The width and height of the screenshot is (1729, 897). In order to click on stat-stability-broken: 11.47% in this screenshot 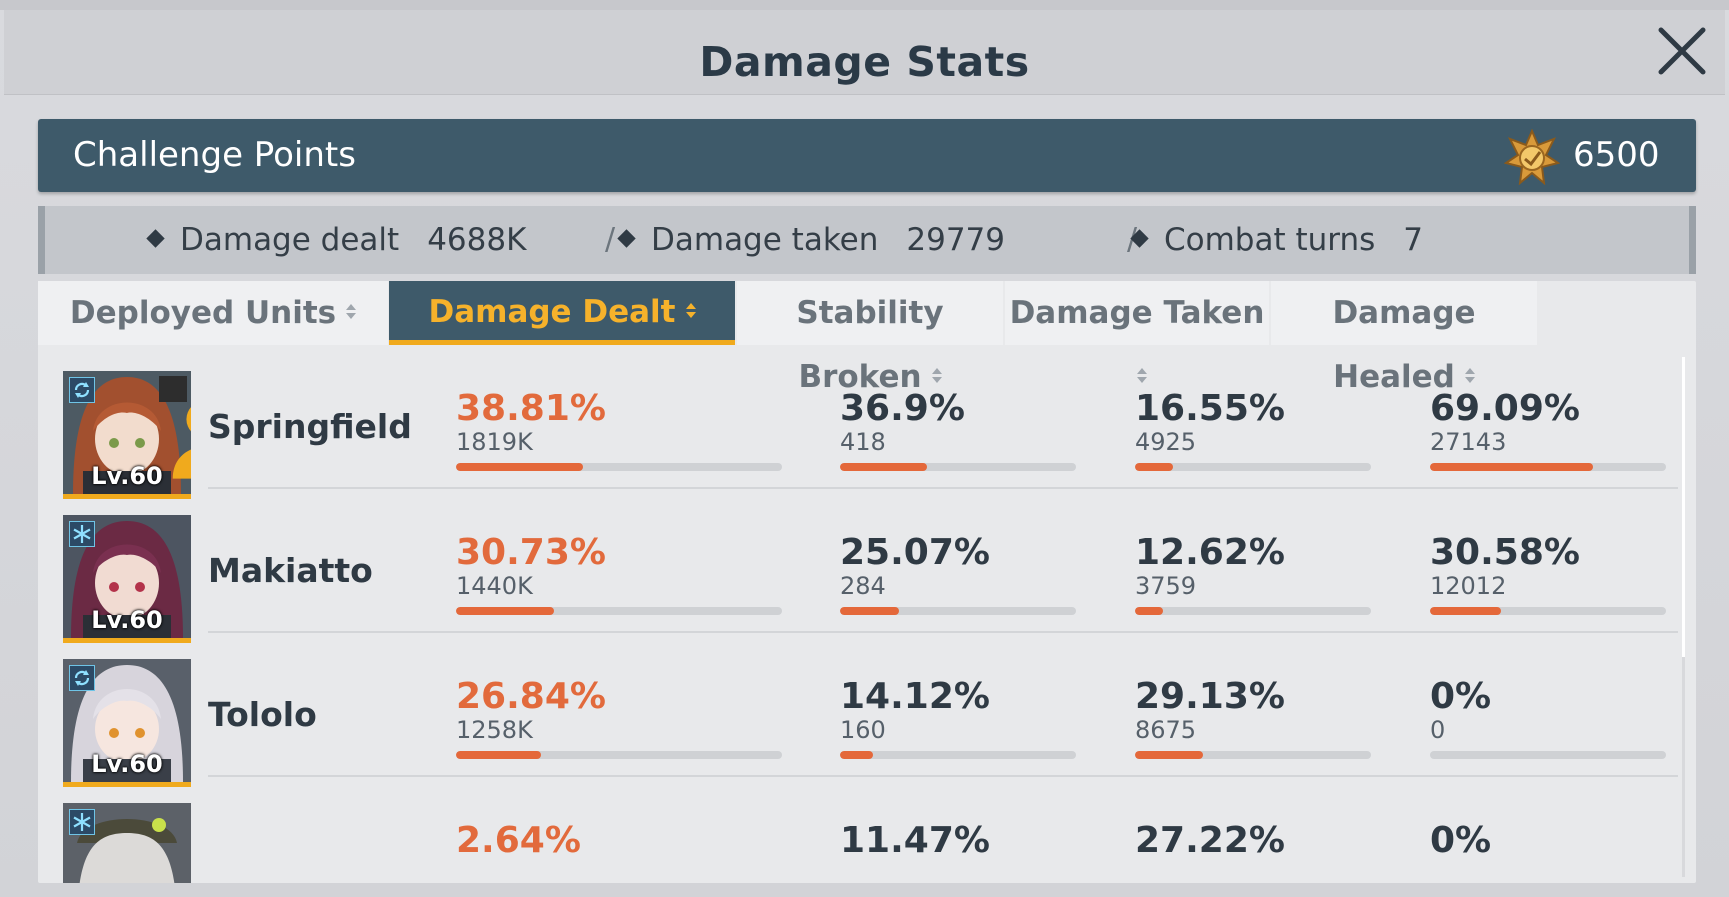, I will do `click(915, 841)`.